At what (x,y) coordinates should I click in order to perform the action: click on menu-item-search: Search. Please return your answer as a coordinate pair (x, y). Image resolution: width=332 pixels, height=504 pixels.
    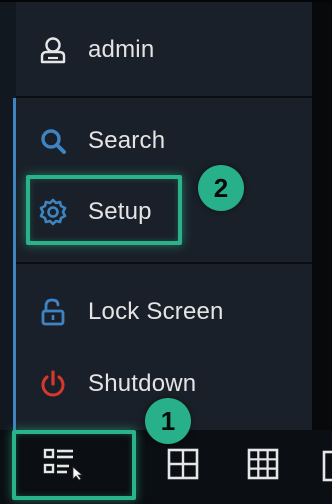
    Looking at the image, I should click on (164, 141).